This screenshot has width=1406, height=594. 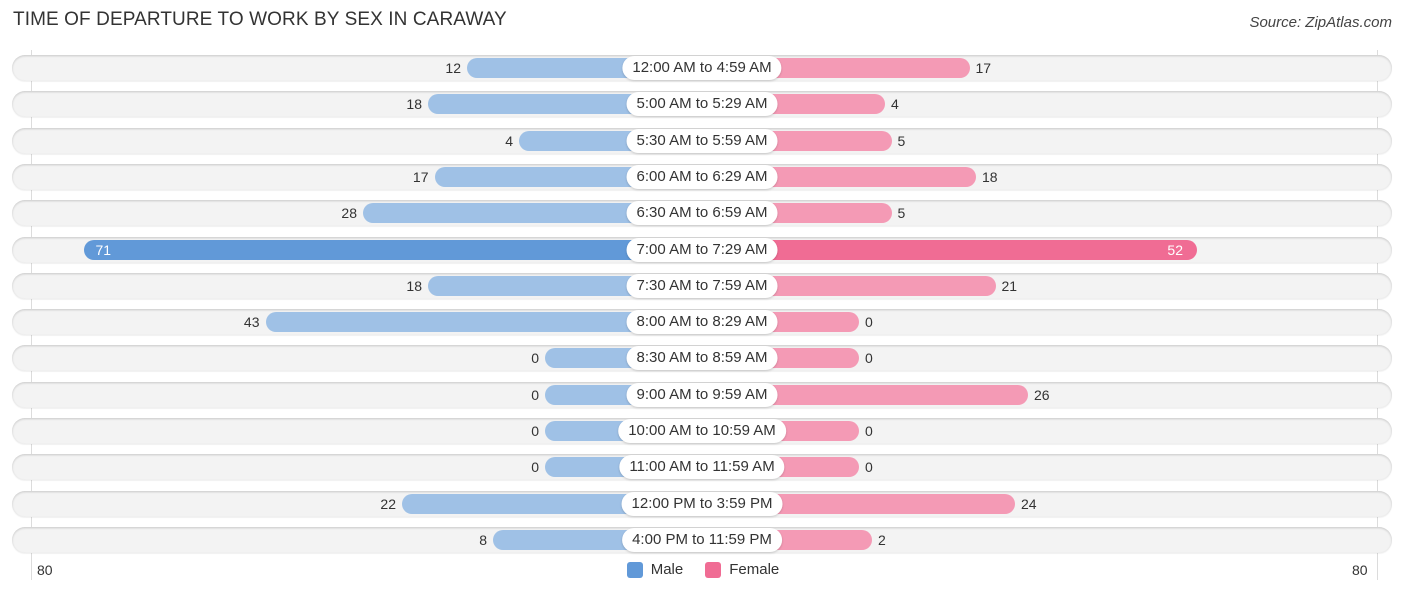 What do you see at coordinates (703, 569) in the screenshot?
I see `legend: Male Female` at bounding box center [703, 569].